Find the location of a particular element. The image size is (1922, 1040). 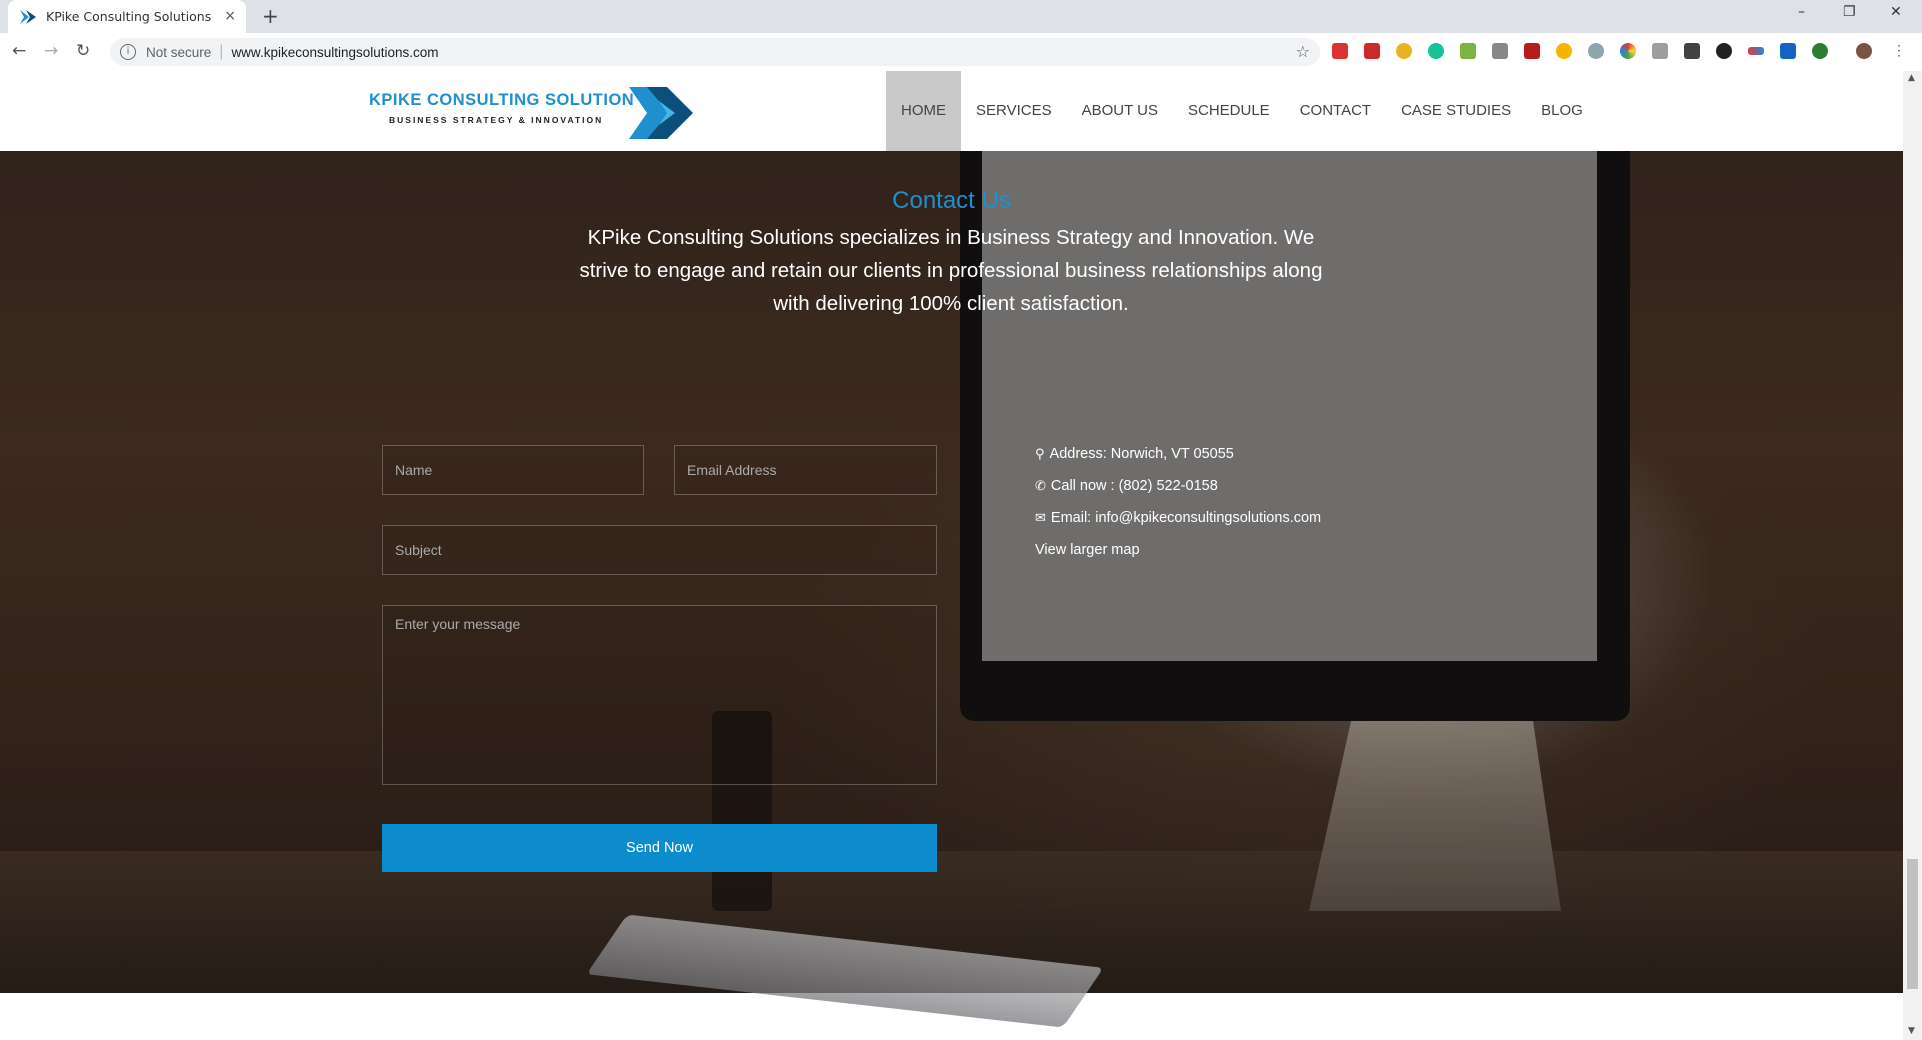

forward-icon: → is located at coordinates (51, 51).